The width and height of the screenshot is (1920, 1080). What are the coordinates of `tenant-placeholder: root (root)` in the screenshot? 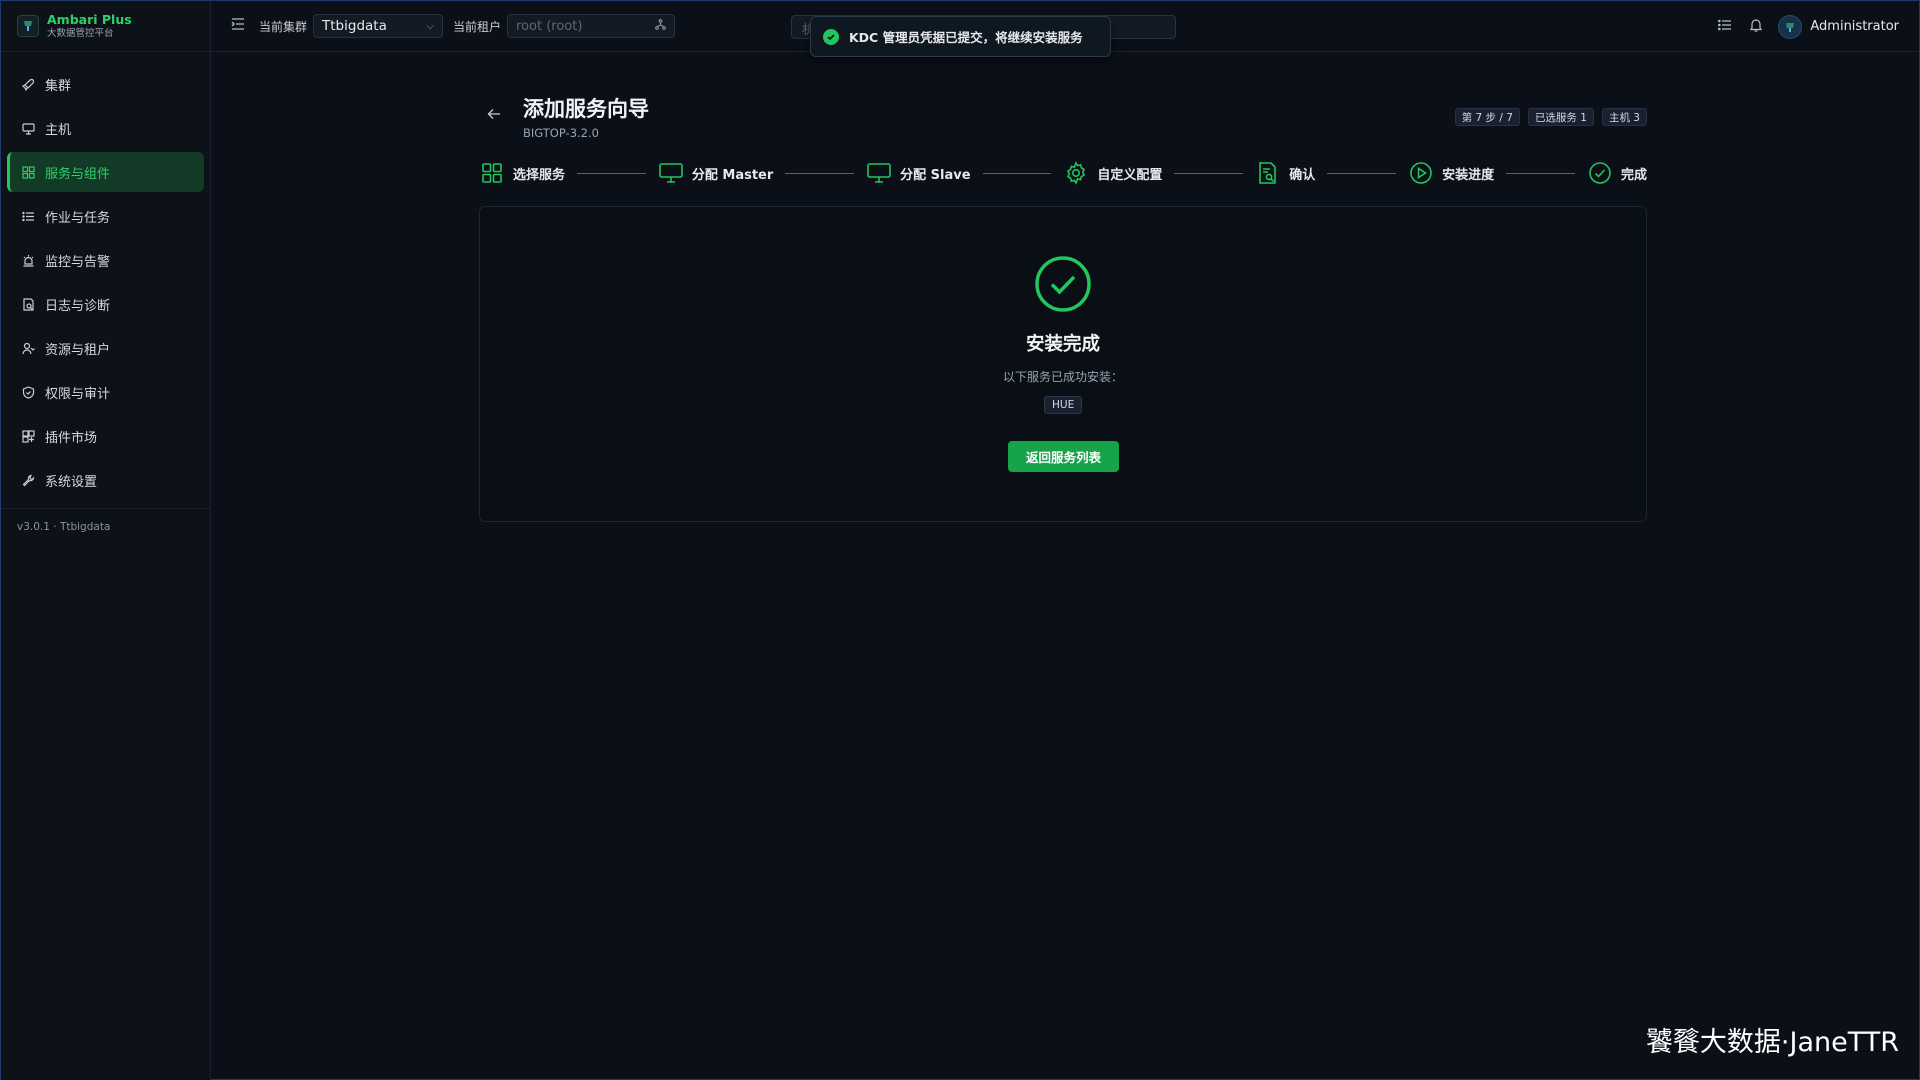 It's located at (549, 26).